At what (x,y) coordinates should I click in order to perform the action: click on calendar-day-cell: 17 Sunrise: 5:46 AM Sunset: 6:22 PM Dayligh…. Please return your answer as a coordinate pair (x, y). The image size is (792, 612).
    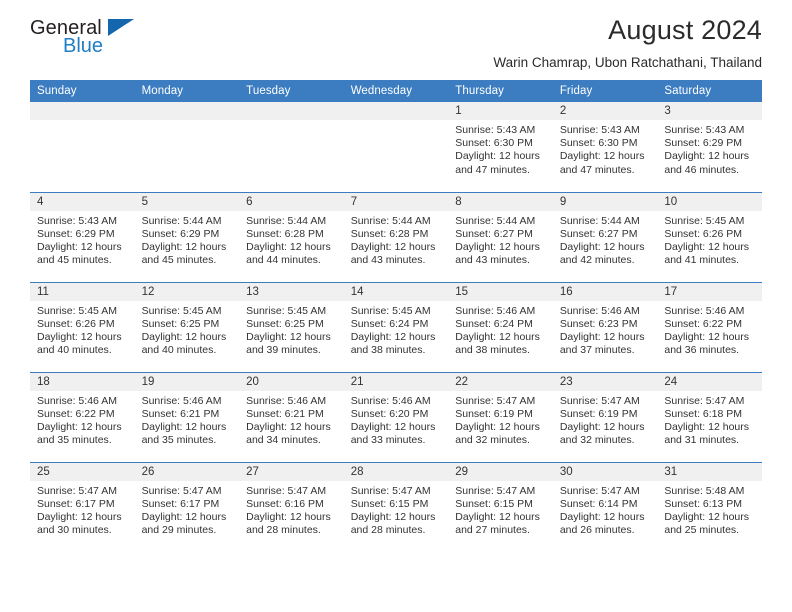
    Looking at the image, I should click on (709, 326).